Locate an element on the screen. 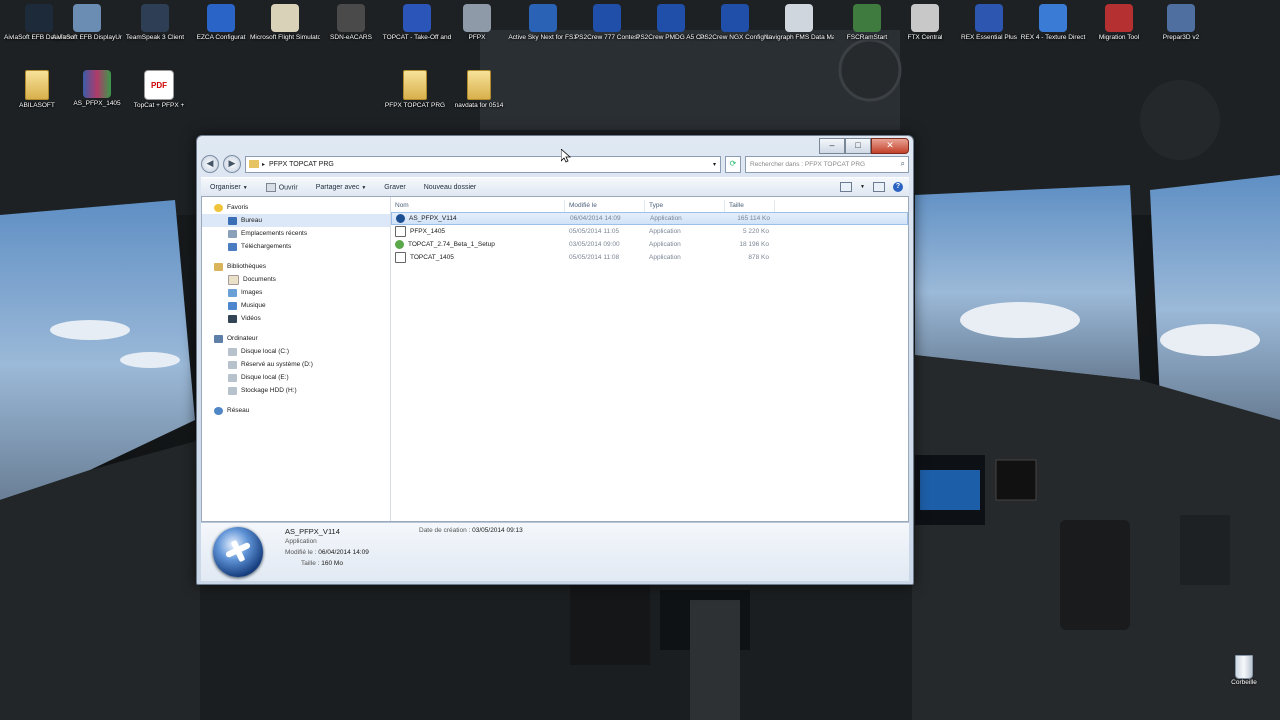 This screenshot has height=720, width=1280. desktop-shortcut: Migration Tool is located at coordinates (1119, 23).